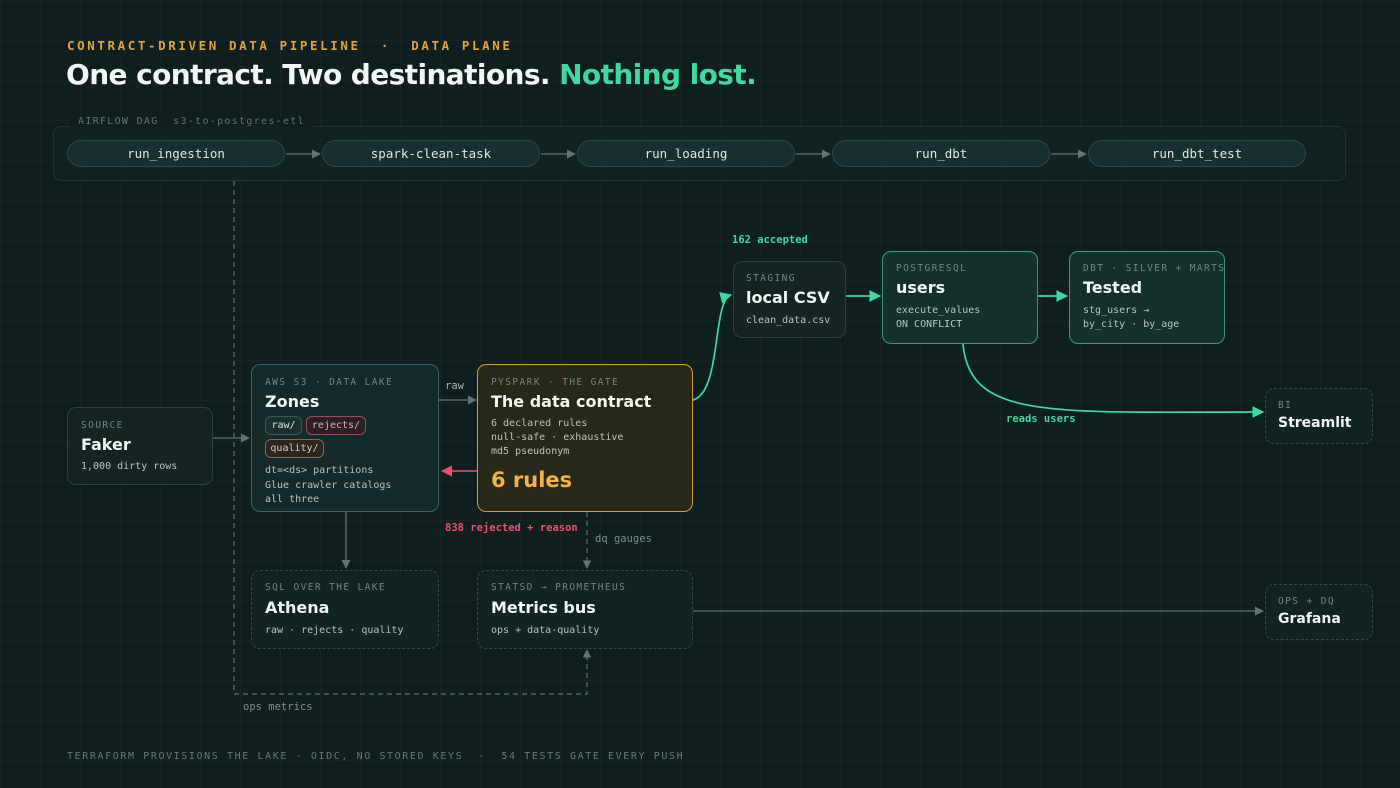 This screenshot has height=788, width=1400. Describe the element at coordinates (921, 287) in the screenshot. I see `postgres-title: users` at that location.